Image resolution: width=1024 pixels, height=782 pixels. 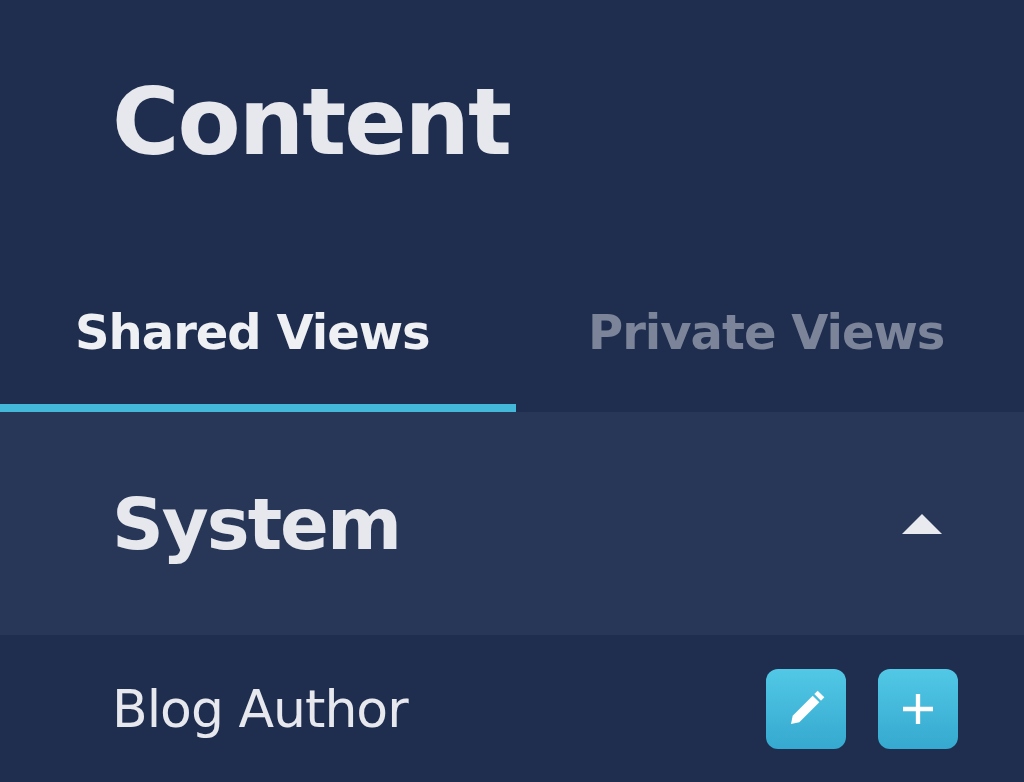 What do you see at coordinates (311, 123) in the screenshot?
I see `page-title: Content` at bounding box center [311, 123].